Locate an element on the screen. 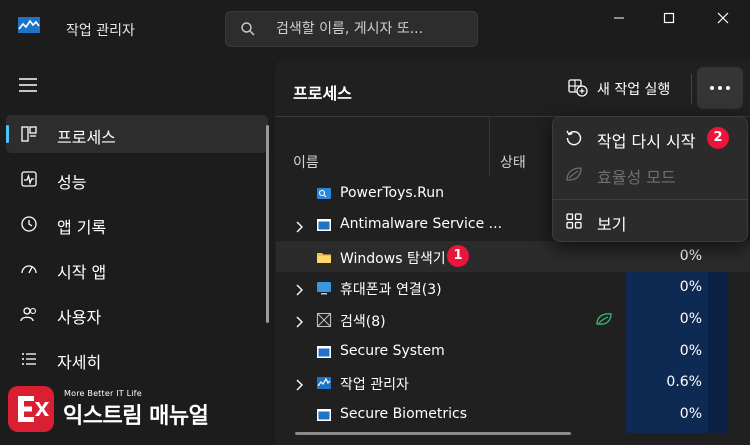  processes-icon is located at coordinates (29, 136).